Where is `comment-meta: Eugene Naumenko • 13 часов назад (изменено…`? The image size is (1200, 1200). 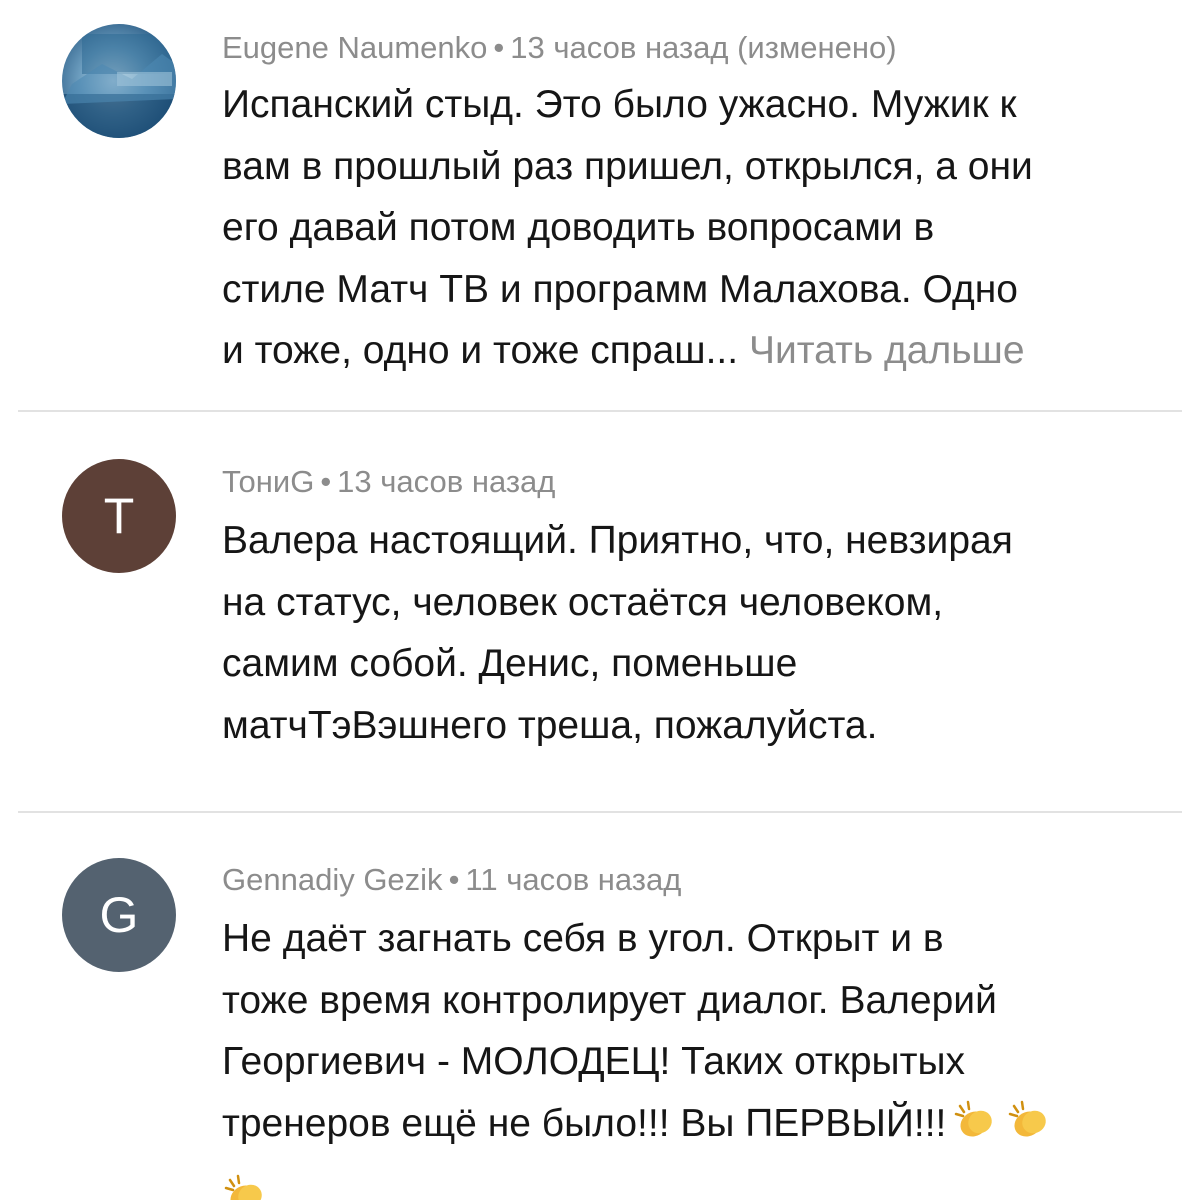
comment-meta: Eugene Naumenko • 13 часов назад (изменено… is located at coordinates (559, 48).